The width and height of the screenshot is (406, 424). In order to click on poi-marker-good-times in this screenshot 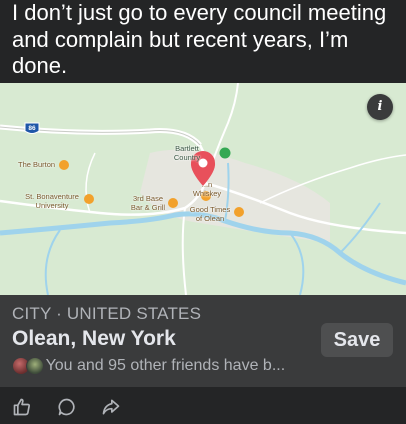, I will do `click(239, 212)`.